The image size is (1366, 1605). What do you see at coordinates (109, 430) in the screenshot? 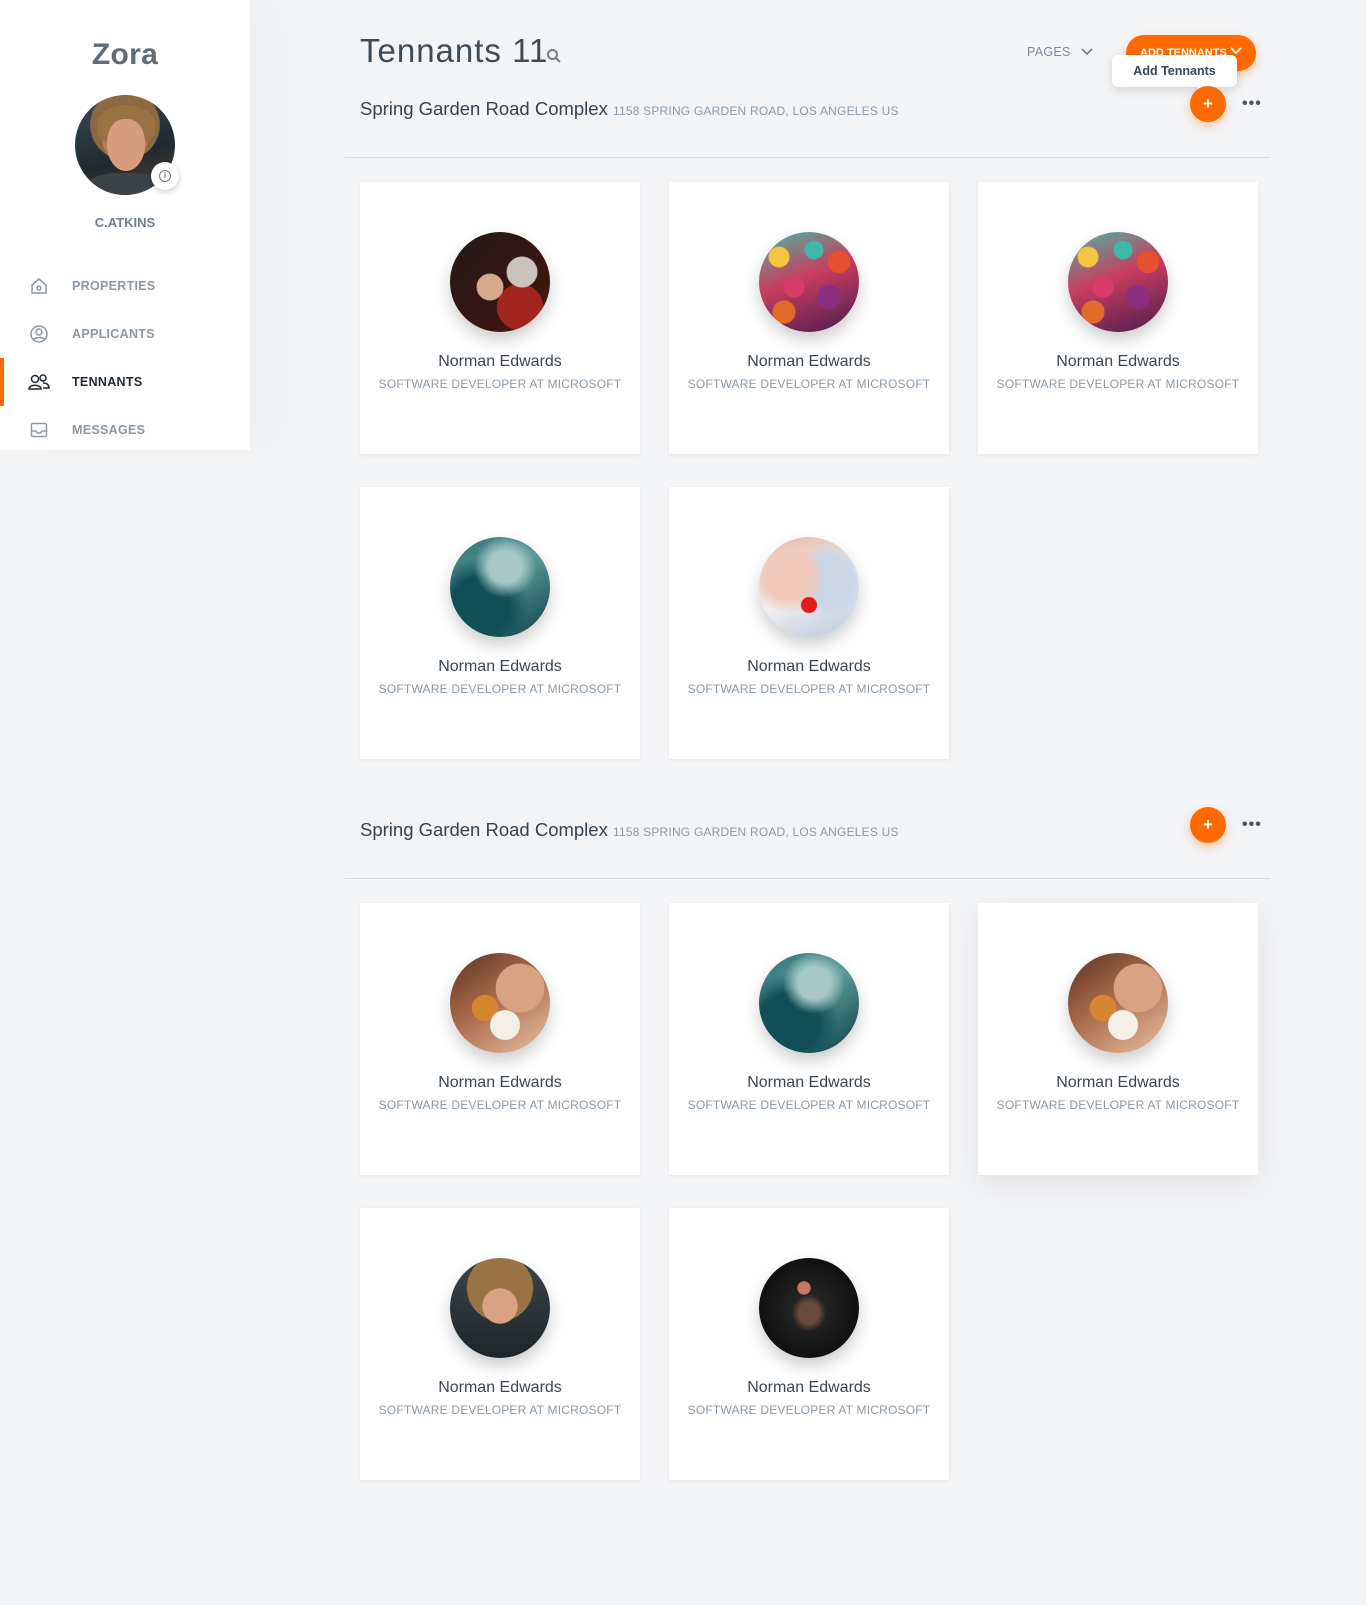
I see `sidebar-item-label: MESSAGES` at bounding box center [109, 430].